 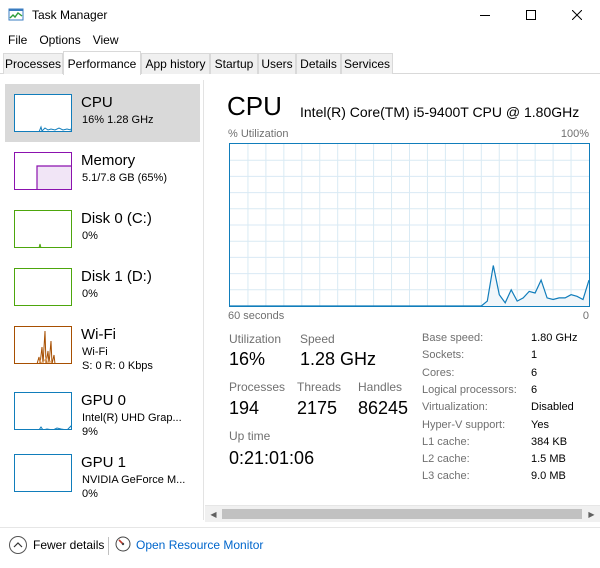 I want to click on tab-performance: Performance, so click(x=102, y=63).